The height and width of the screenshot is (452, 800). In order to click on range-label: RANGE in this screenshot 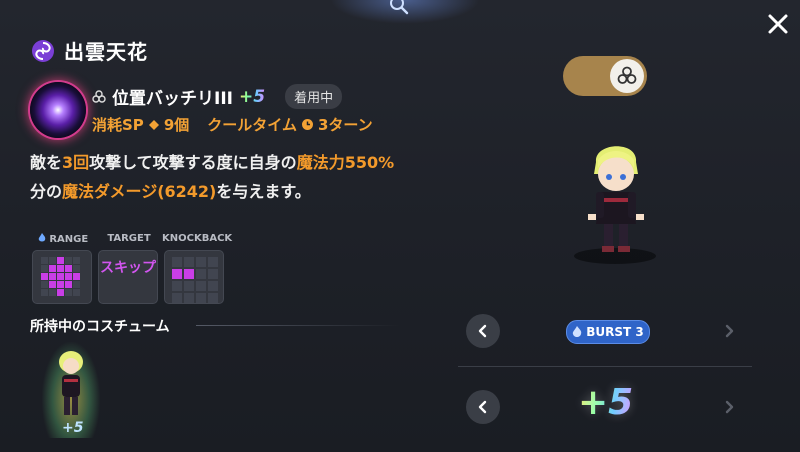, I will do `click(63, 239)`.